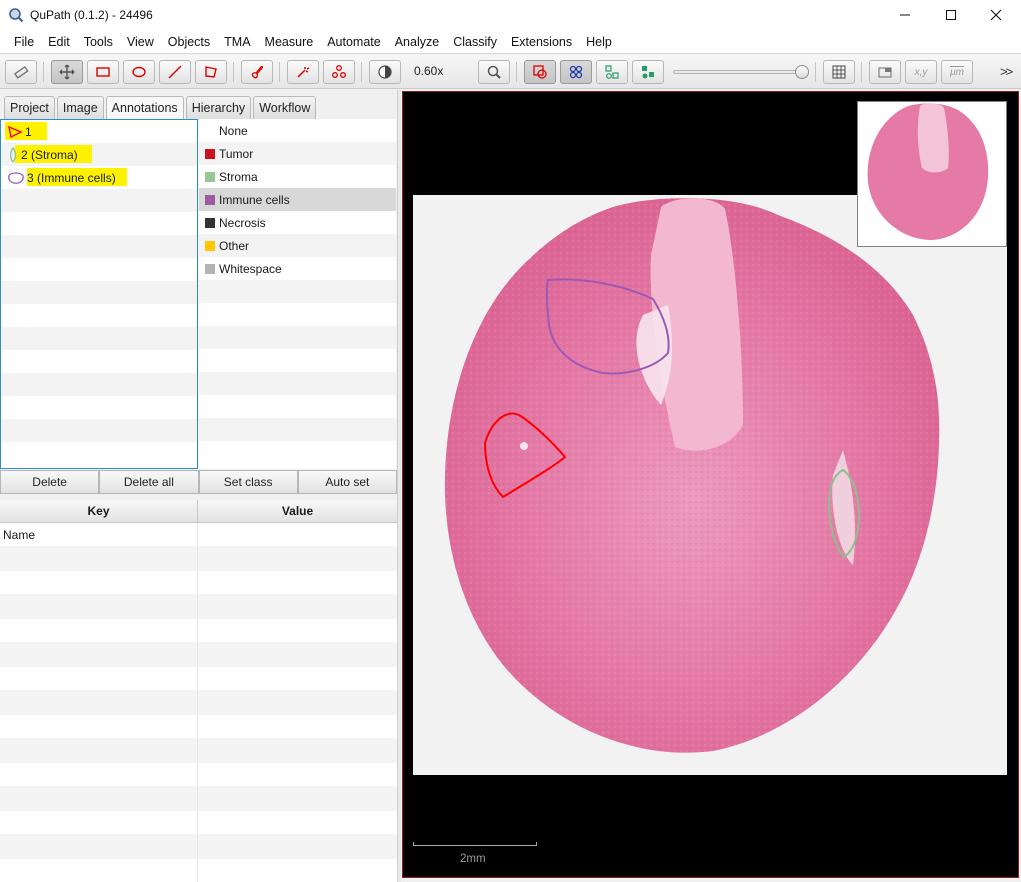 The height and width of the screenshot is (882, 1021). Describe the element at coordinates (50, 482) in the screenshot. I see `delete-button: Delete` at that location.